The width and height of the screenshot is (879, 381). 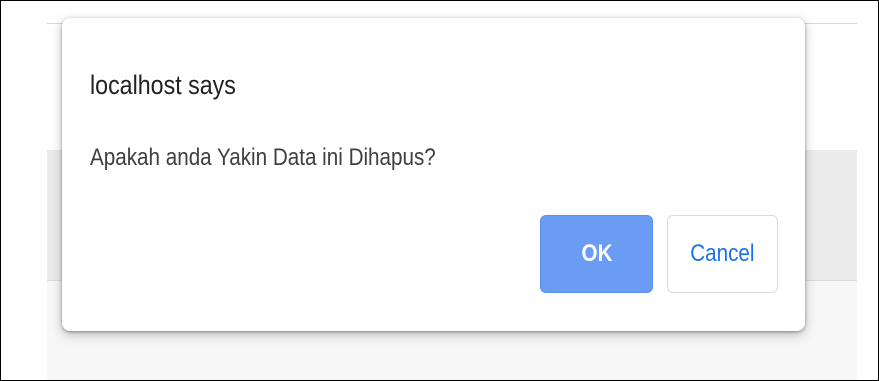 I want to click on cancel-button: Cancel, so click(x=722, y=254).